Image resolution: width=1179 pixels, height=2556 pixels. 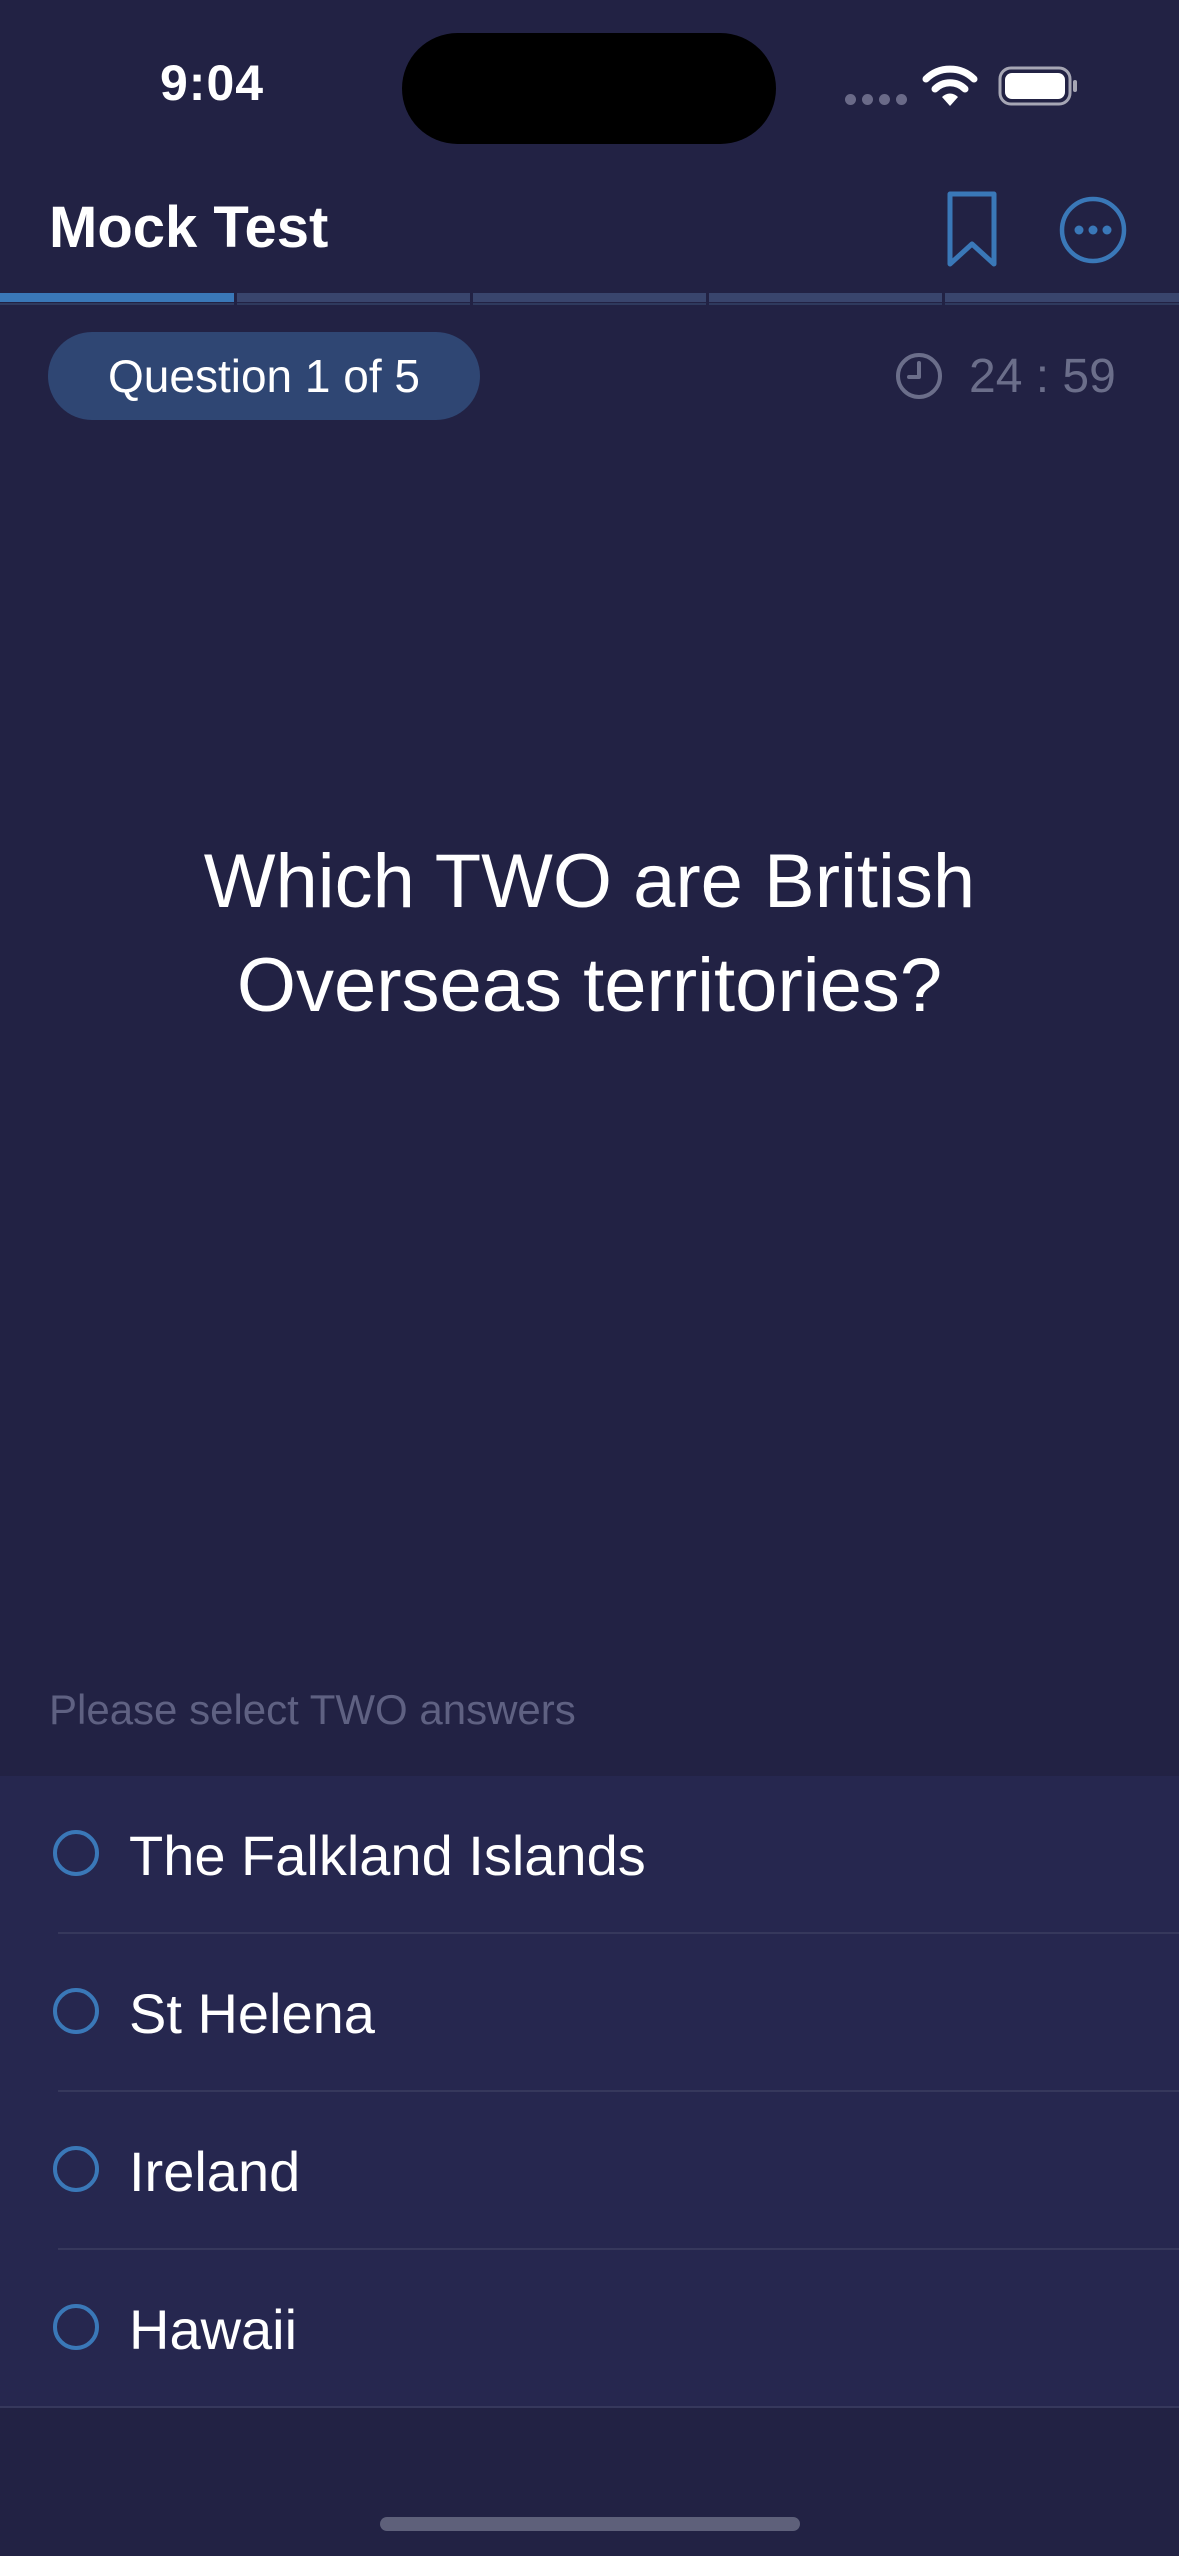 What do you see at coordinates (252, 2013) in the screenshot?
I see `answer-label: St Helena` at bounding box center [252, 2013].